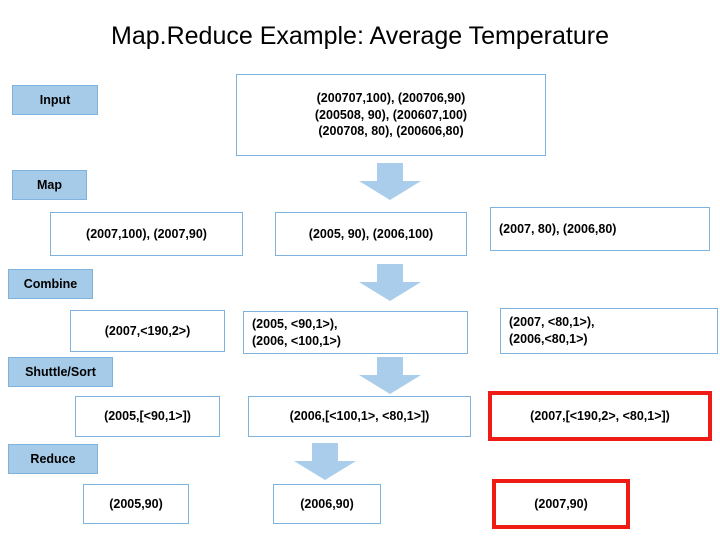 This screenshot has width=720, height=540. What do you see at coordinates (609, 331) in the screenshot?
I see `combine-box-3: (2007, <80,1>), (2006,<80,1>)` at bounding box center [609, 331].